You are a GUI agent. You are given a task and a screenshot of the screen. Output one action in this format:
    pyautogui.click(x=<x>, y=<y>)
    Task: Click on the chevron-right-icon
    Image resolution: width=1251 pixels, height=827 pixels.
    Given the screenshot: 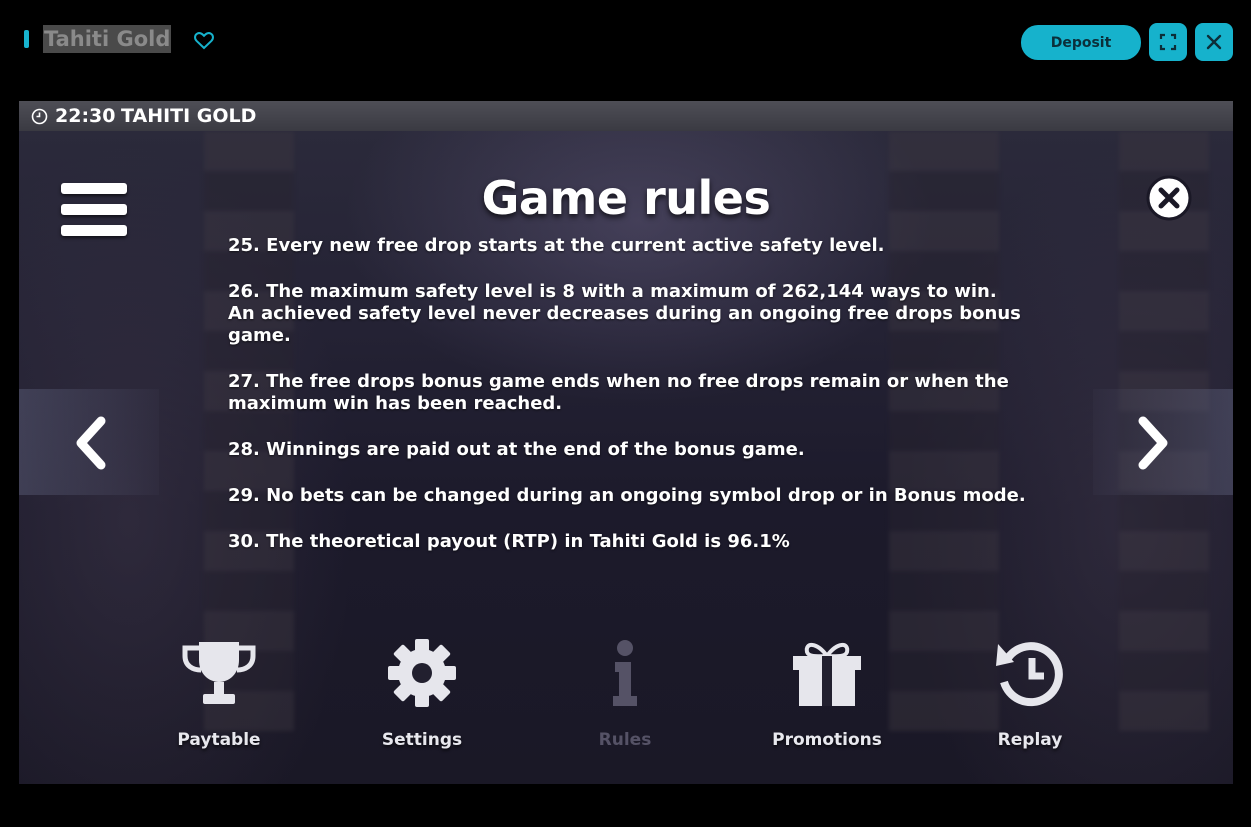 What is the action you would take?
    pyautogui.click(x=1153, y=443)
    